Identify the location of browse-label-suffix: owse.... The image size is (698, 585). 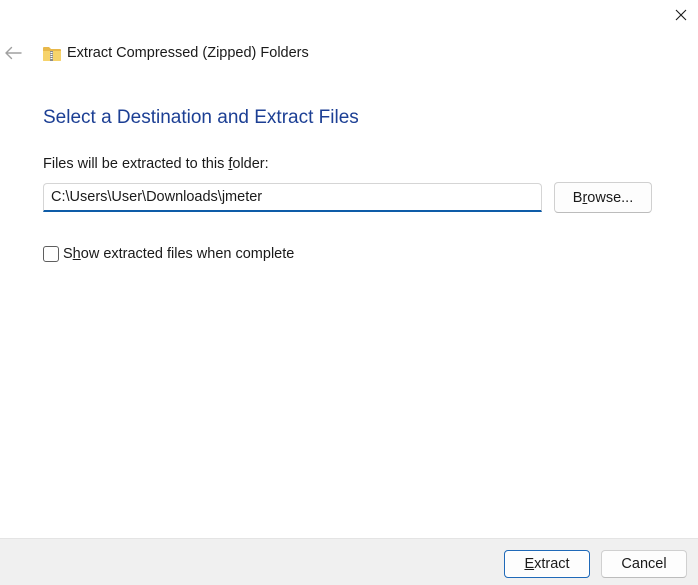
(610, 197).